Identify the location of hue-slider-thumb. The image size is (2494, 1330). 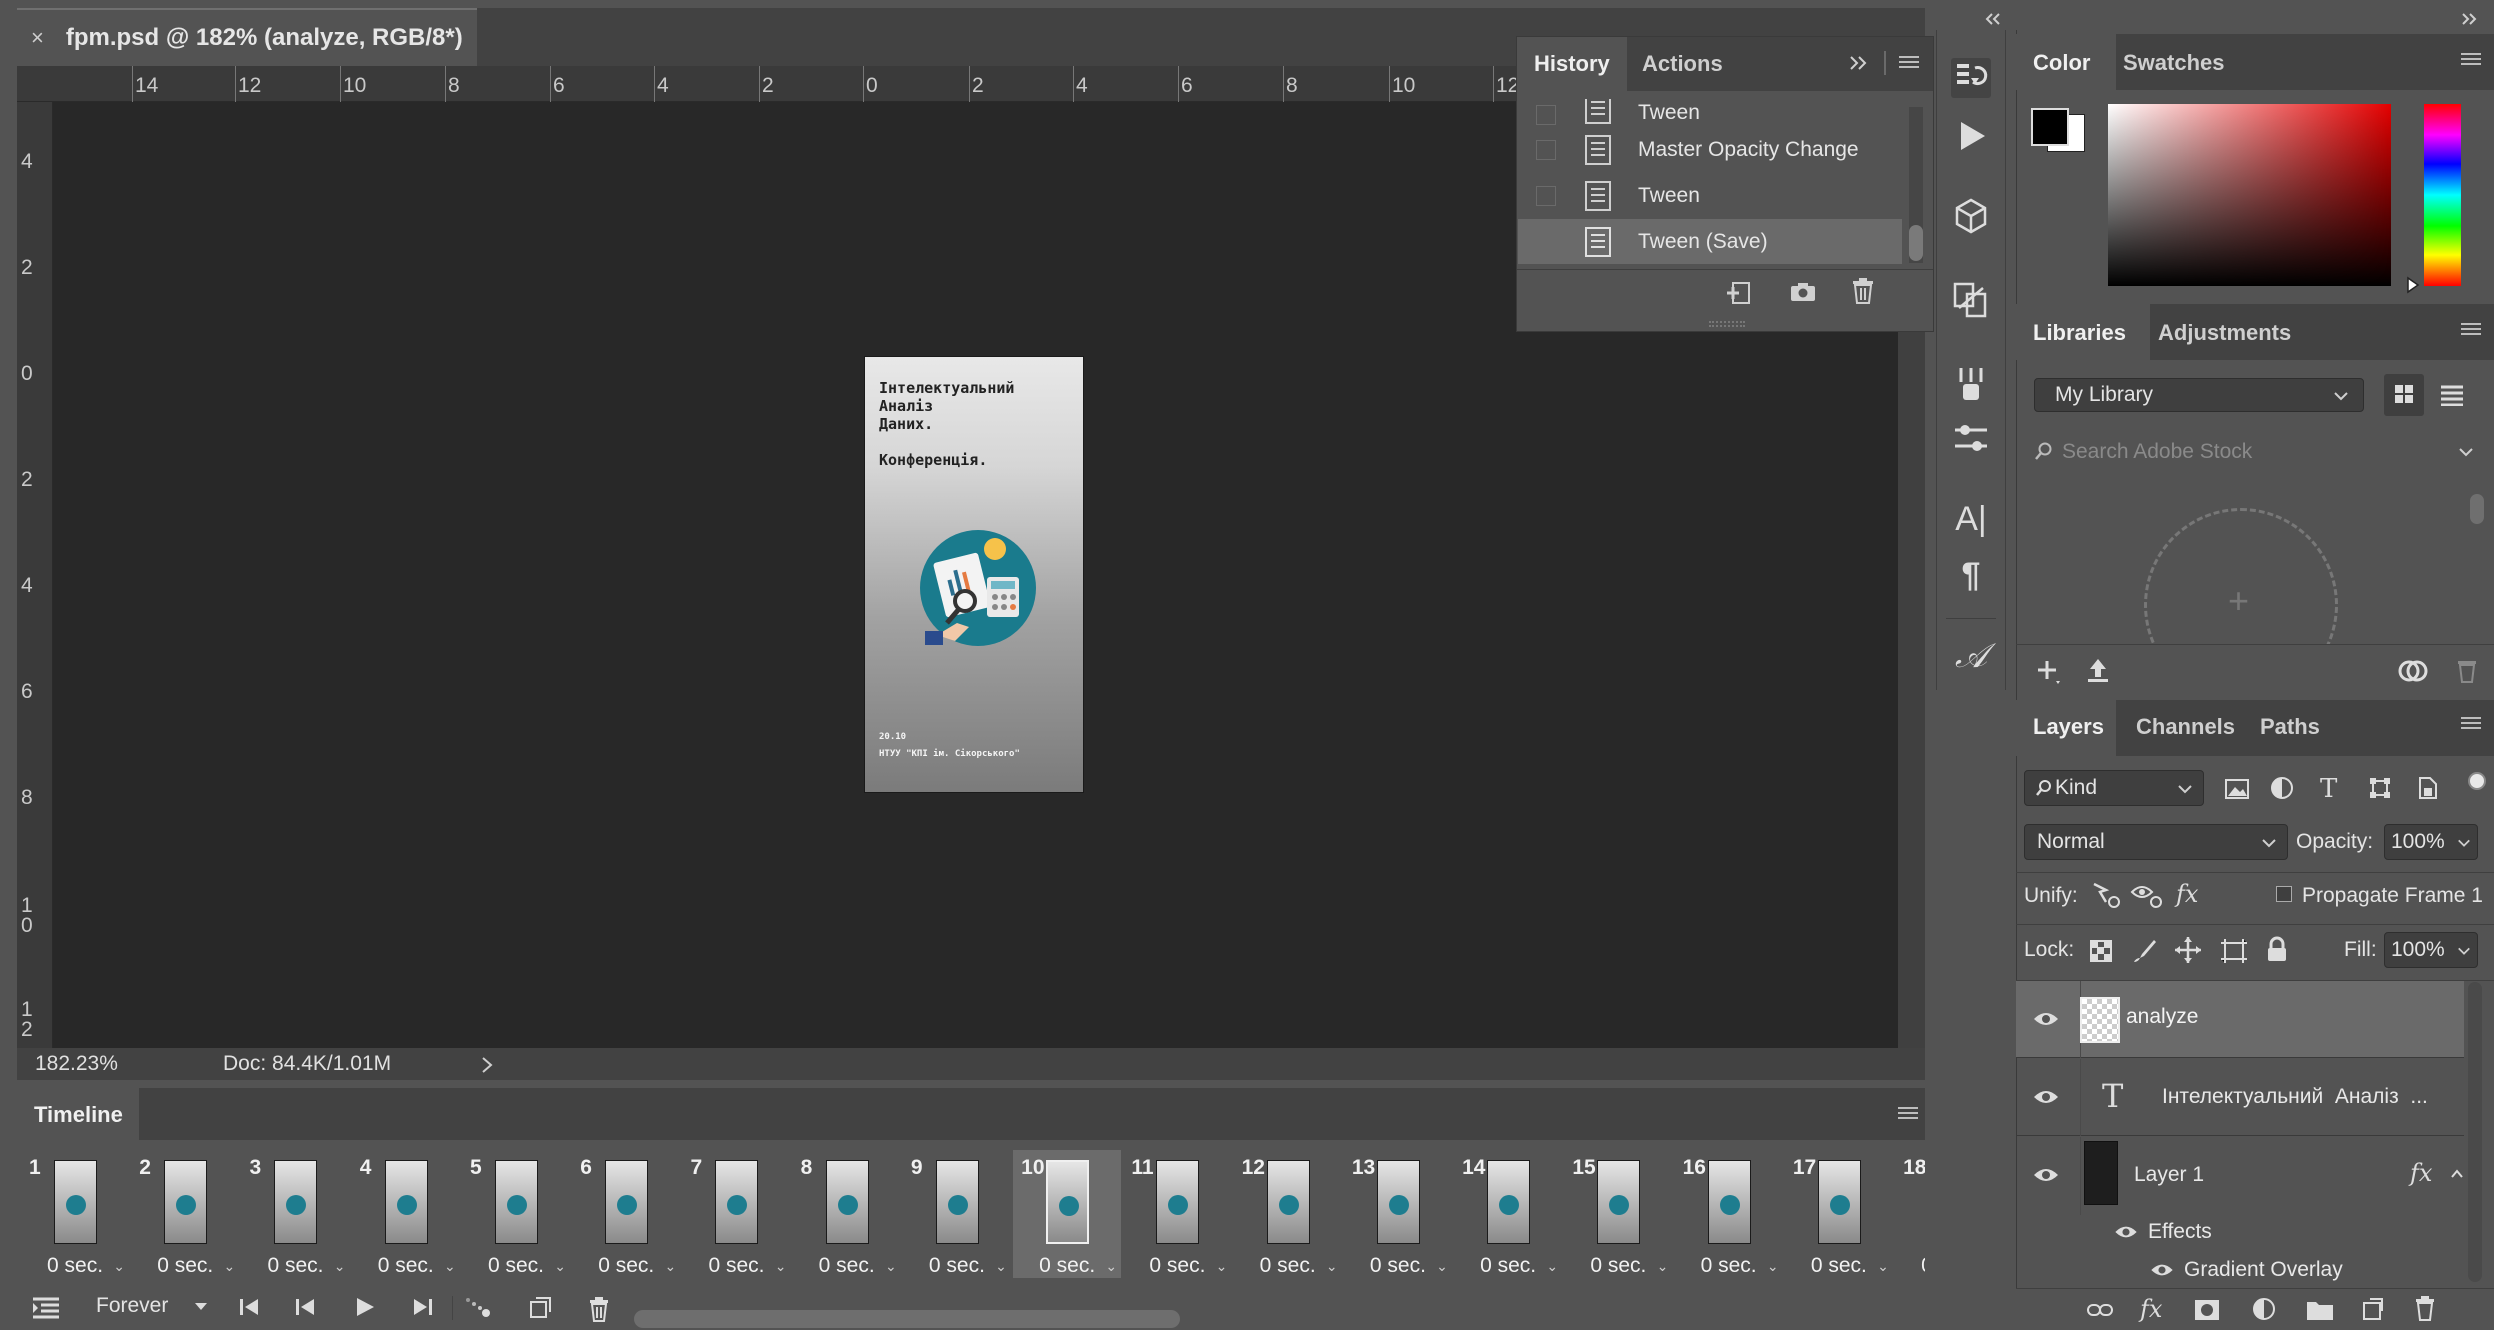
(2413, 285).